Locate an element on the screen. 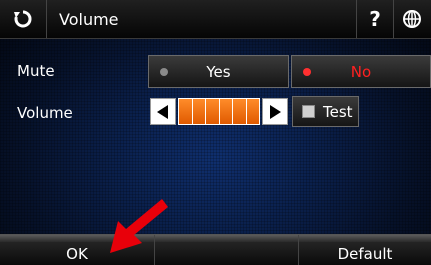 The height and width of the screenshot is (265, 431). volume-increase-button is located at coordinates (275, 111).